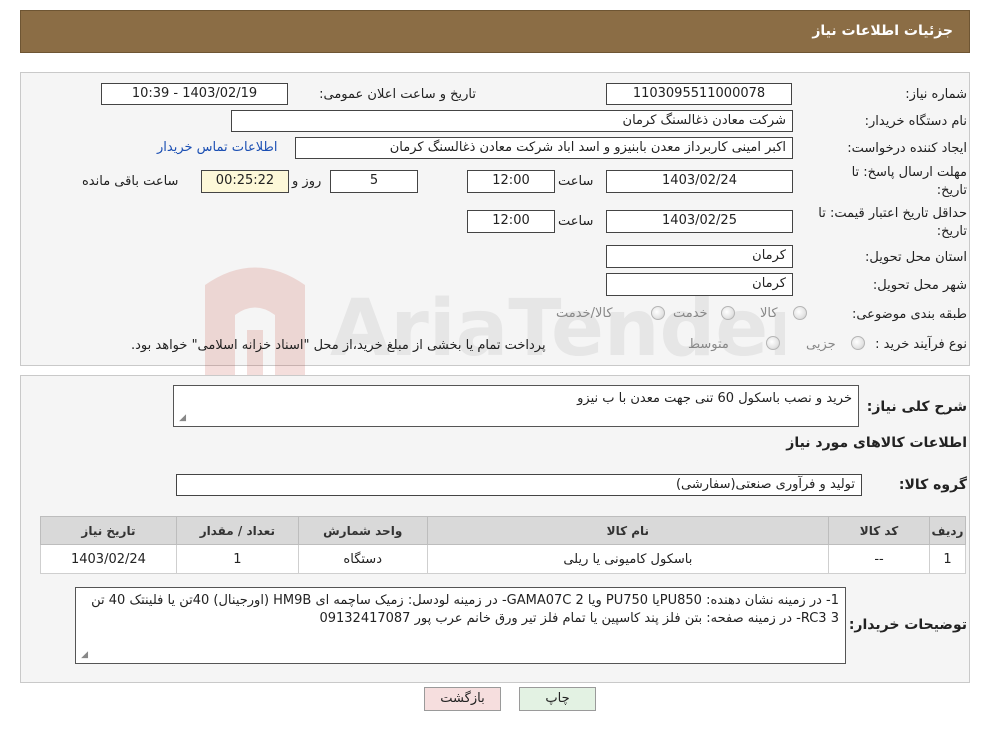 The width and height of the screenshot is (985, 733). I want to click on category-goods-label: کالا, so click(769, 313).